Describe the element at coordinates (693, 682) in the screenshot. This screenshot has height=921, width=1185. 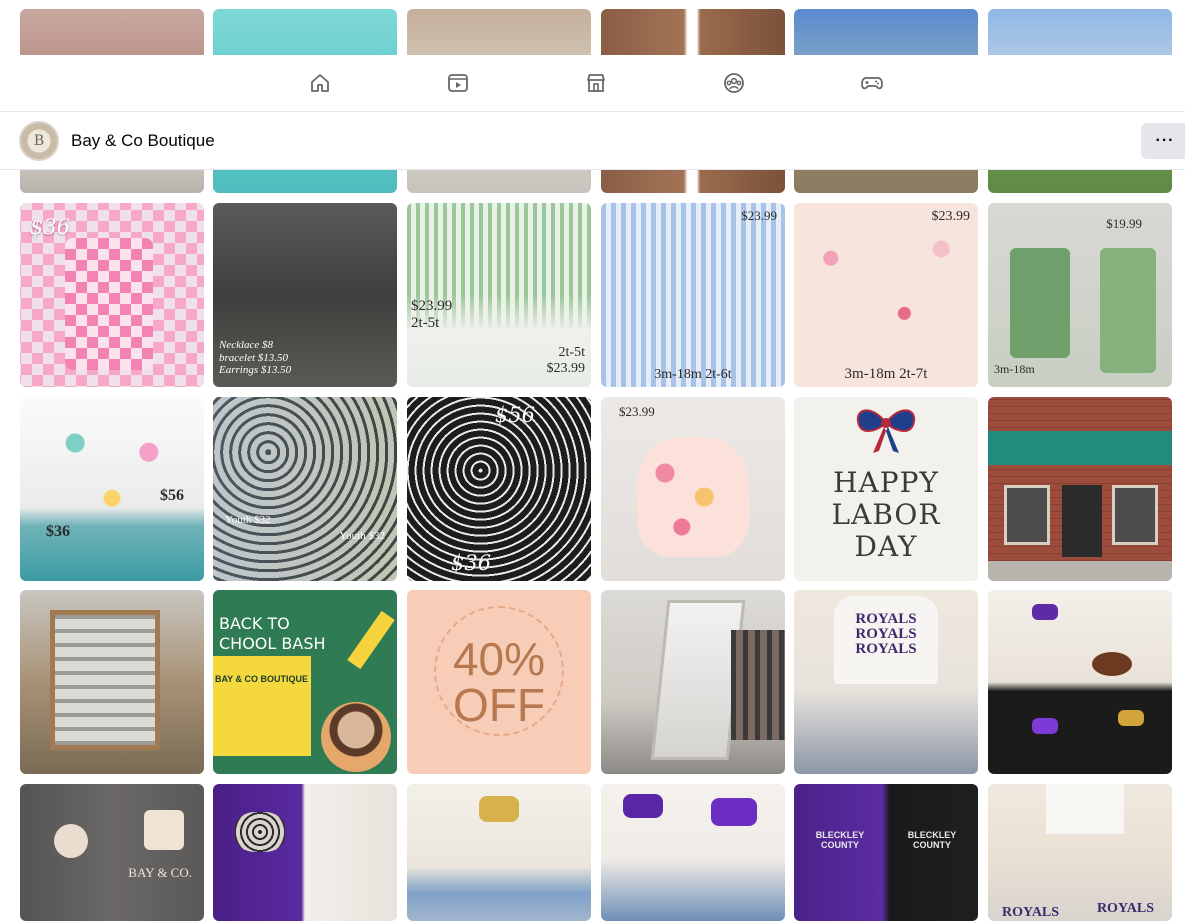
I see `photo-shop-interior` at that location.